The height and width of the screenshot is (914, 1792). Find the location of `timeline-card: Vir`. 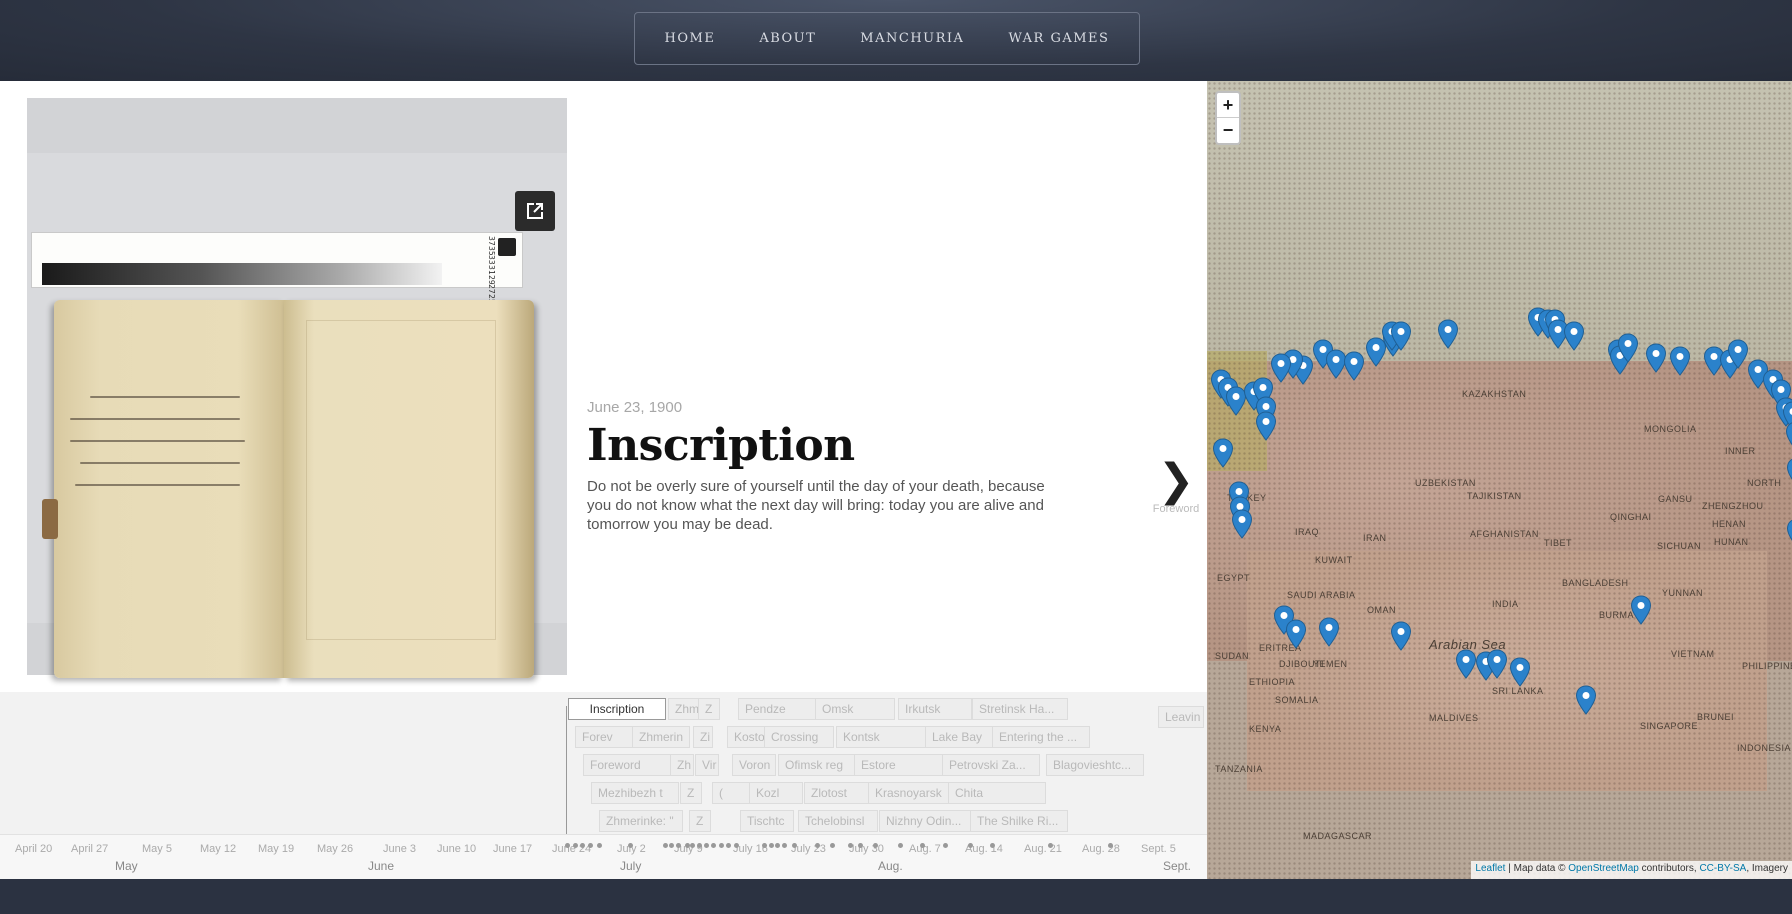

timeline-card: Vir is located at coordinates (707, 765).